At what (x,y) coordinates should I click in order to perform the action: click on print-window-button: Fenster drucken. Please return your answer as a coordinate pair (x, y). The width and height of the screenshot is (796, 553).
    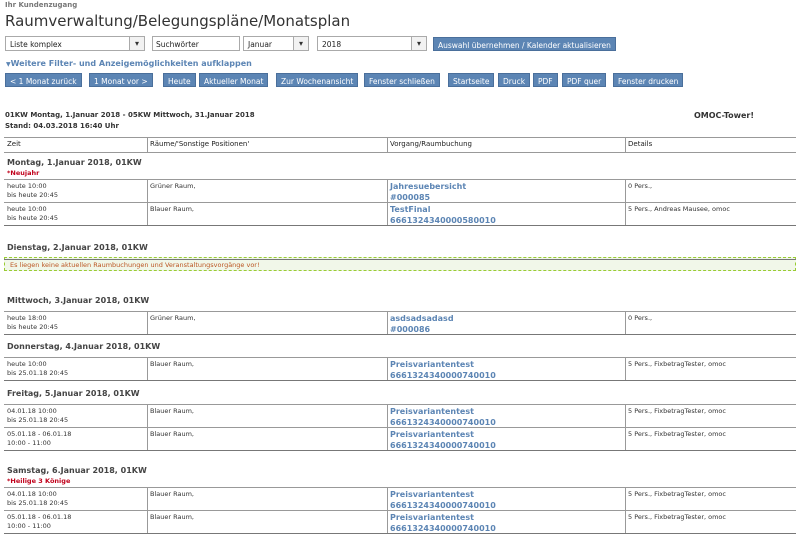
    Looking at the image, I should click on (648, 80).